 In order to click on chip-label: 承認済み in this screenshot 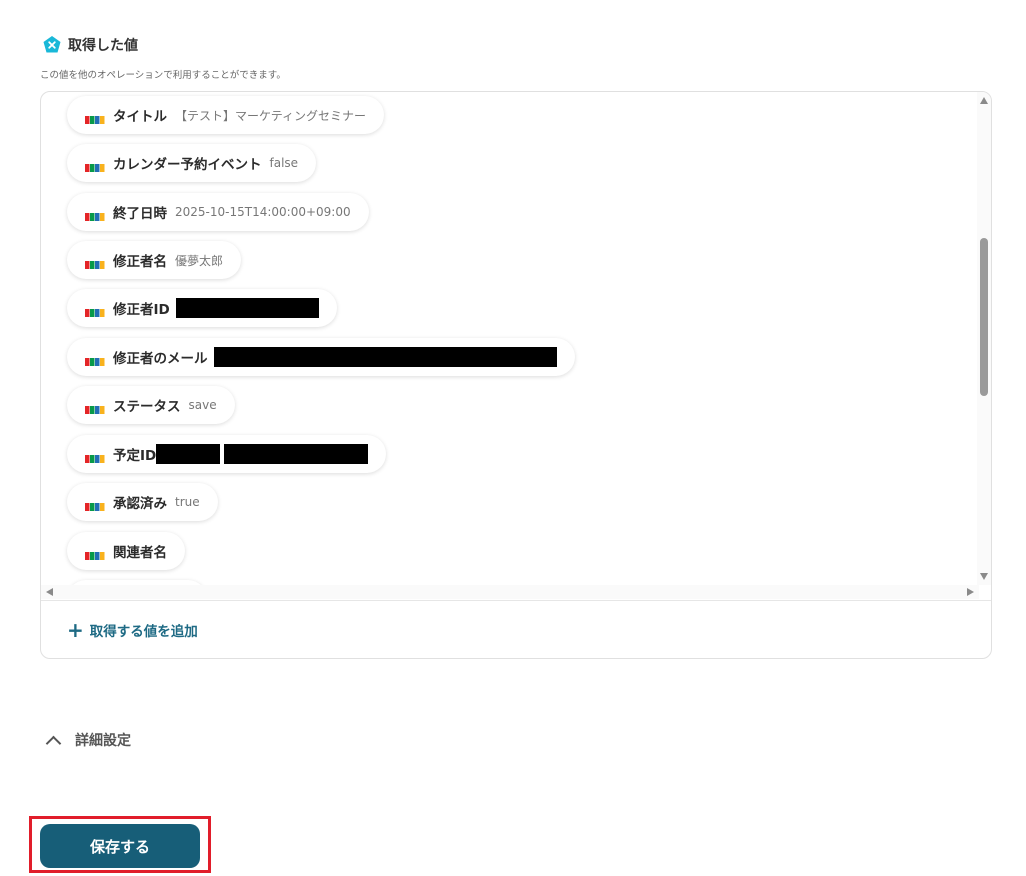, I will do `click(140, 504)`.